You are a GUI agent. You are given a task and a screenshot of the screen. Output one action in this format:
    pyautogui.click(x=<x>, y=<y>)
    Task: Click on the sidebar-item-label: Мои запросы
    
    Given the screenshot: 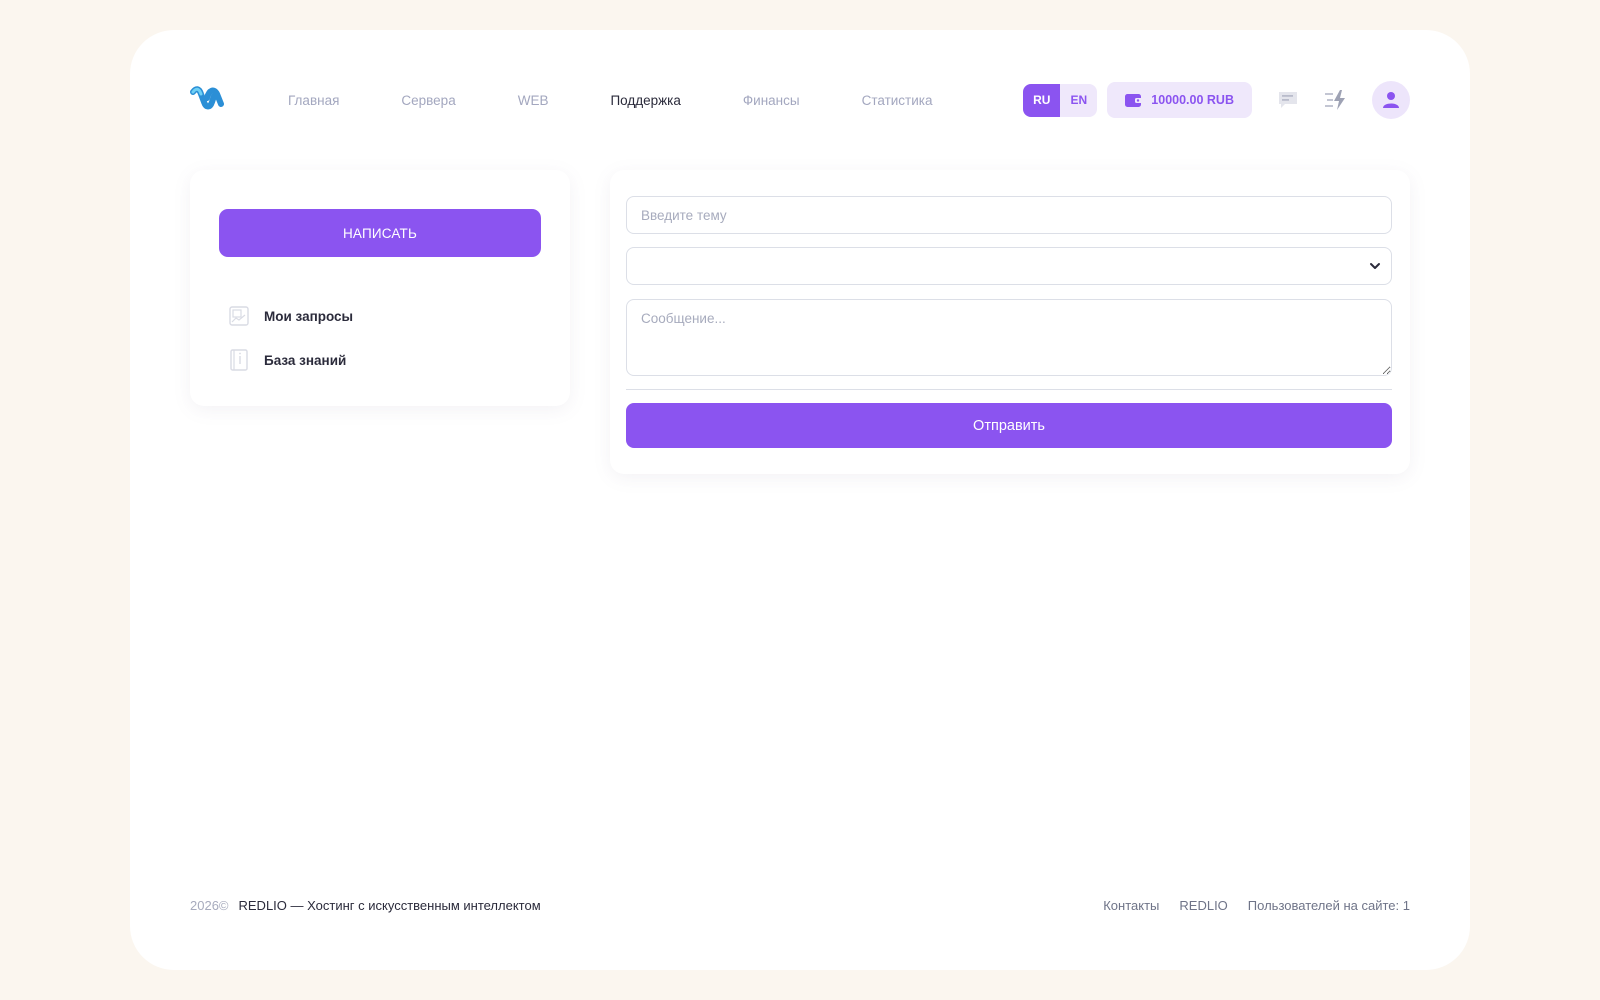 What is the action you would take?
    pyautogui.click(x=309, y=316)
    